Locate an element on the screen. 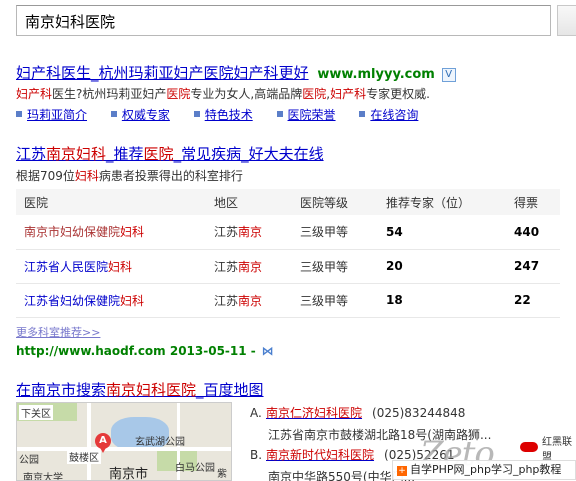 Image resolution: width=576 pixels, height=481 pixels. location-name: 南京新时代妇科医院 is located at coordinates (320, 455).